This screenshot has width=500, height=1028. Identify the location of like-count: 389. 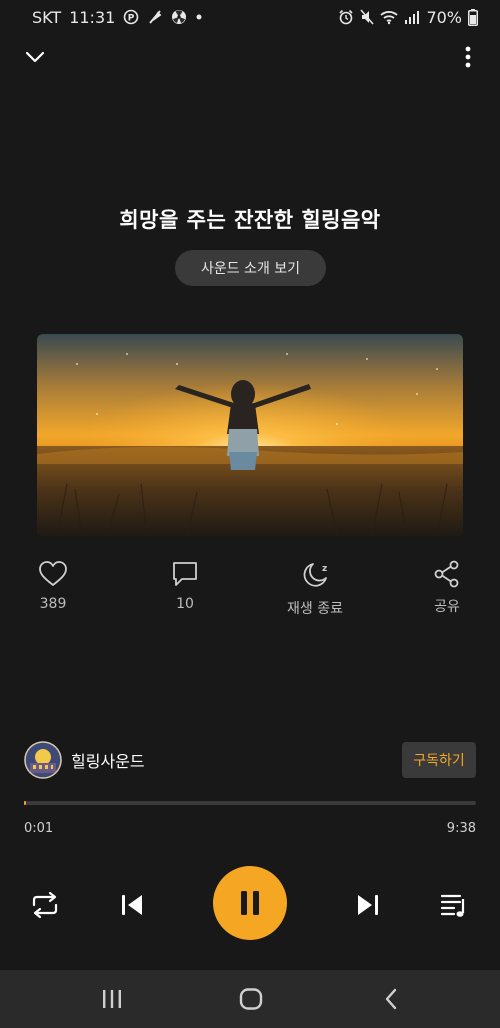
(53, 604).